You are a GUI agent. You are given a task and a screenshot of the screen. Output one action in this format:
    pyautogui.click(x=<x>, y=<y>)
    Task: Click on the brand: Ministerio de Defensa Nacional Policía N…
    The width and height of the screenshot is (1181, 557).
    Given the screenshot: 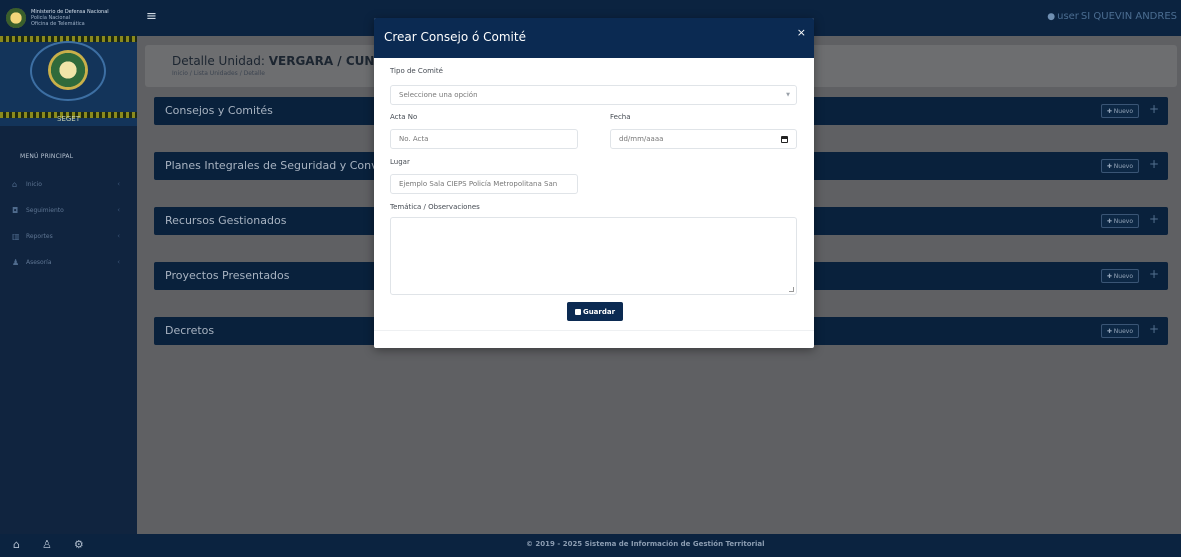 What is the action you would take?
    pyautogui.click(x=68, y=18)
    